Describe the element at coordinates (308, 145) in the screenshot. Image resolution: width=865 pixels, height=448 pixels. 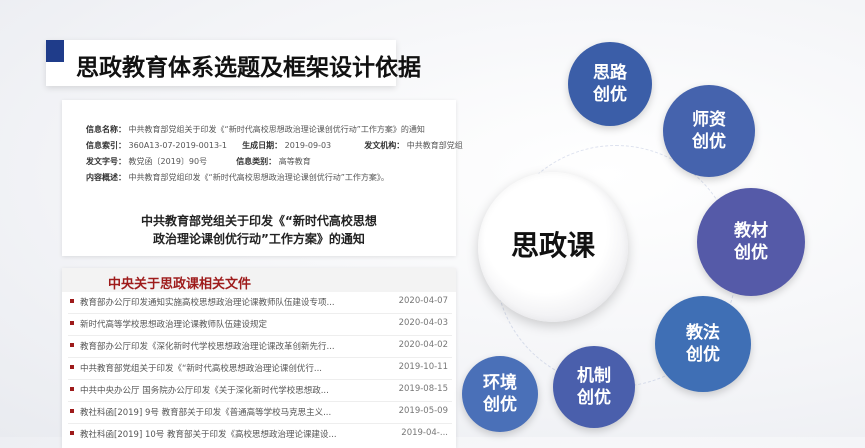
I see `doc-info-value: 2019-09-03` at that location.